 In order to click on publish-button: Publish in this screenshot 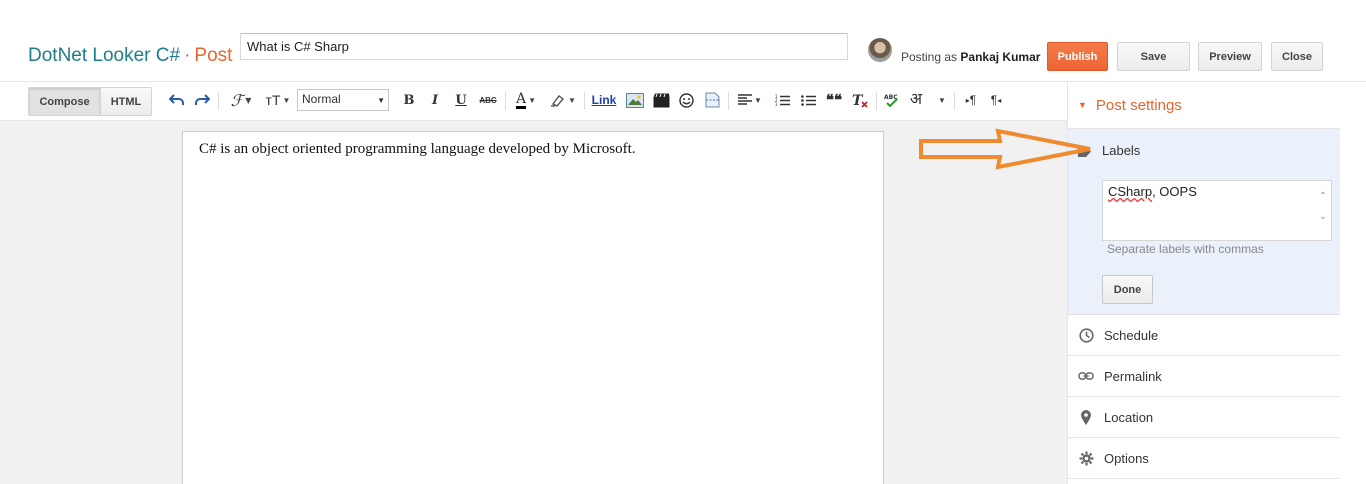, I will do `click(1077, 56)`.